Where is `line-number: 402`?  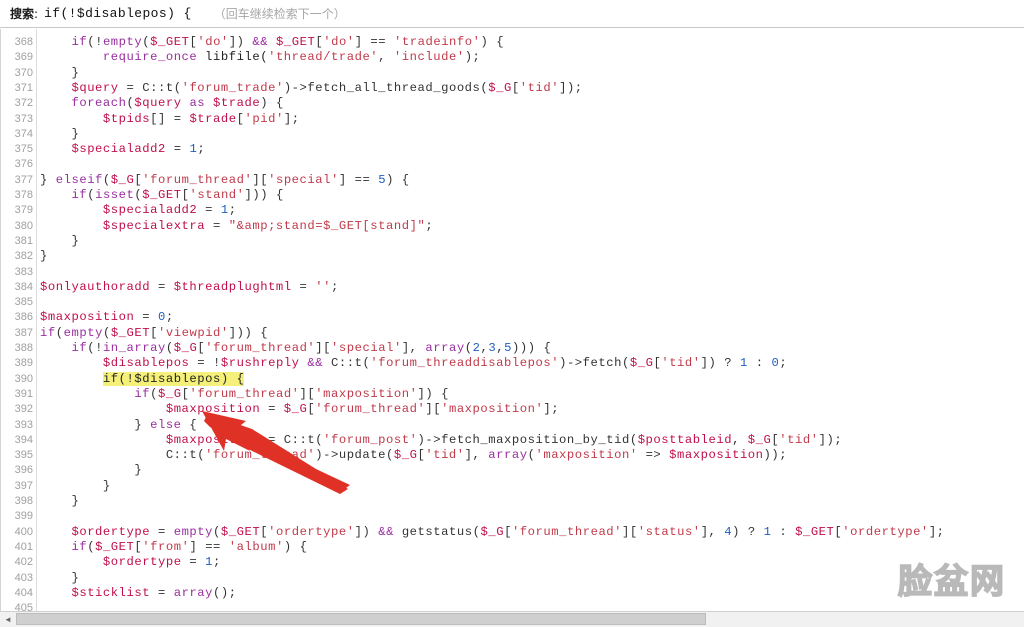
line-number: 402 is located at coordinates (23, 562).